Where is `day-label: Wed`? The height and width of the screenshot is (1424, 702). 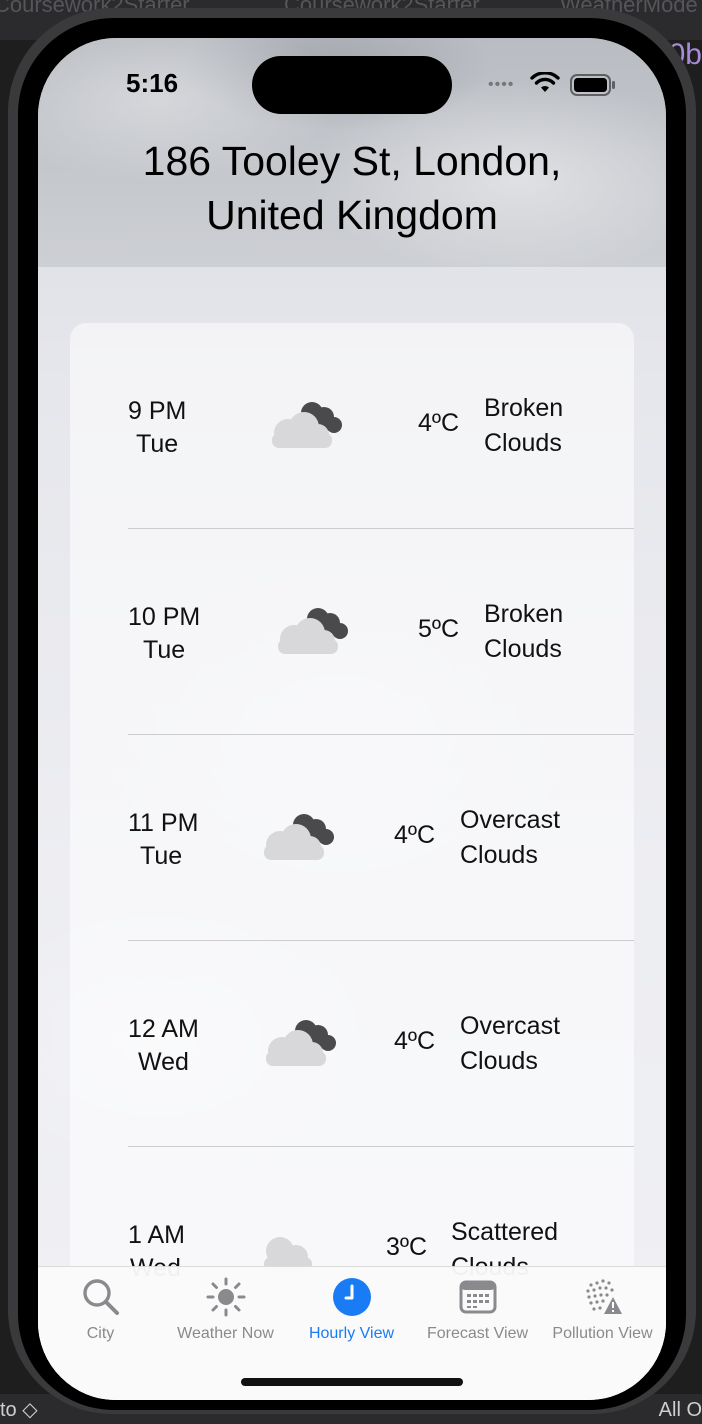 day-label: Wed is located at coordinates (163, 1062).